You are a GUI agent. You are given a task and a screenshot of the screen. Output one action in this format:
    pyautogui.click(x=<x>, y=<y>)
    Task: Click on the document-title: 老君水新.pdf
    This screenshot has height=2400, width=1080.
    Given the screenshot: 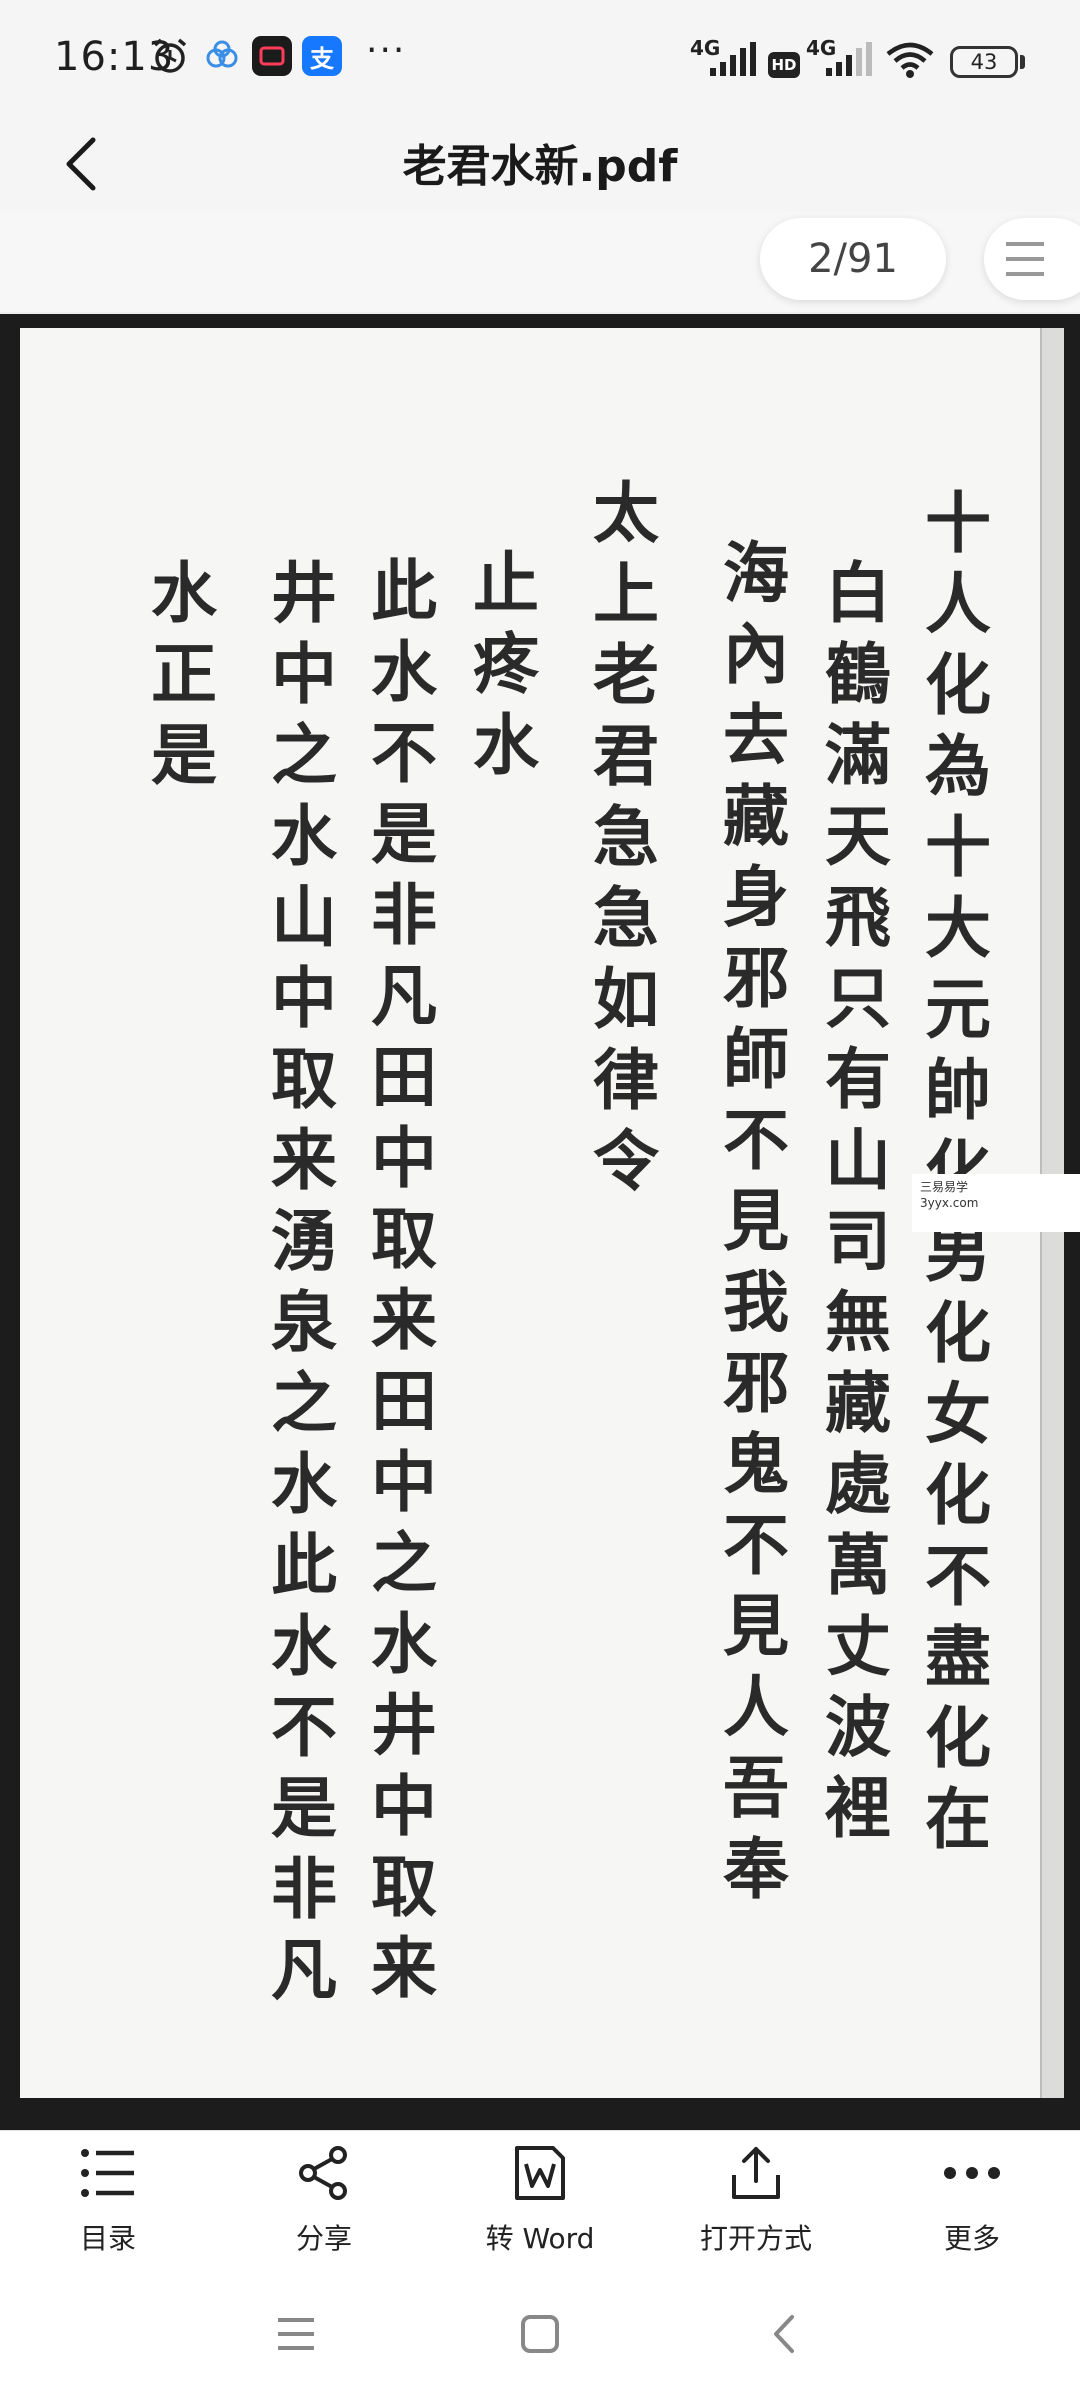 What is the action you would take?
    pyautogui.click(x=540, y=166)
    